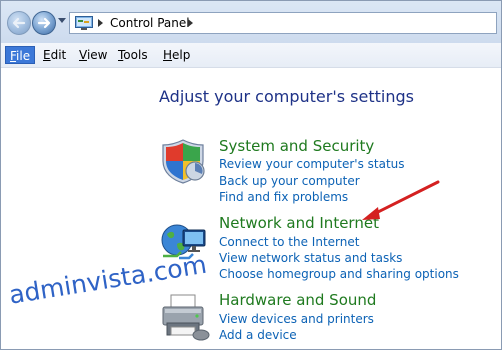 Image resolution: width=502 pixels, height=350 pixels. What do you see at coordinates (289, 242) in the screenshot?
I see `link-connect-internet: Connect to the Internet` at bounding box center [289, 242].